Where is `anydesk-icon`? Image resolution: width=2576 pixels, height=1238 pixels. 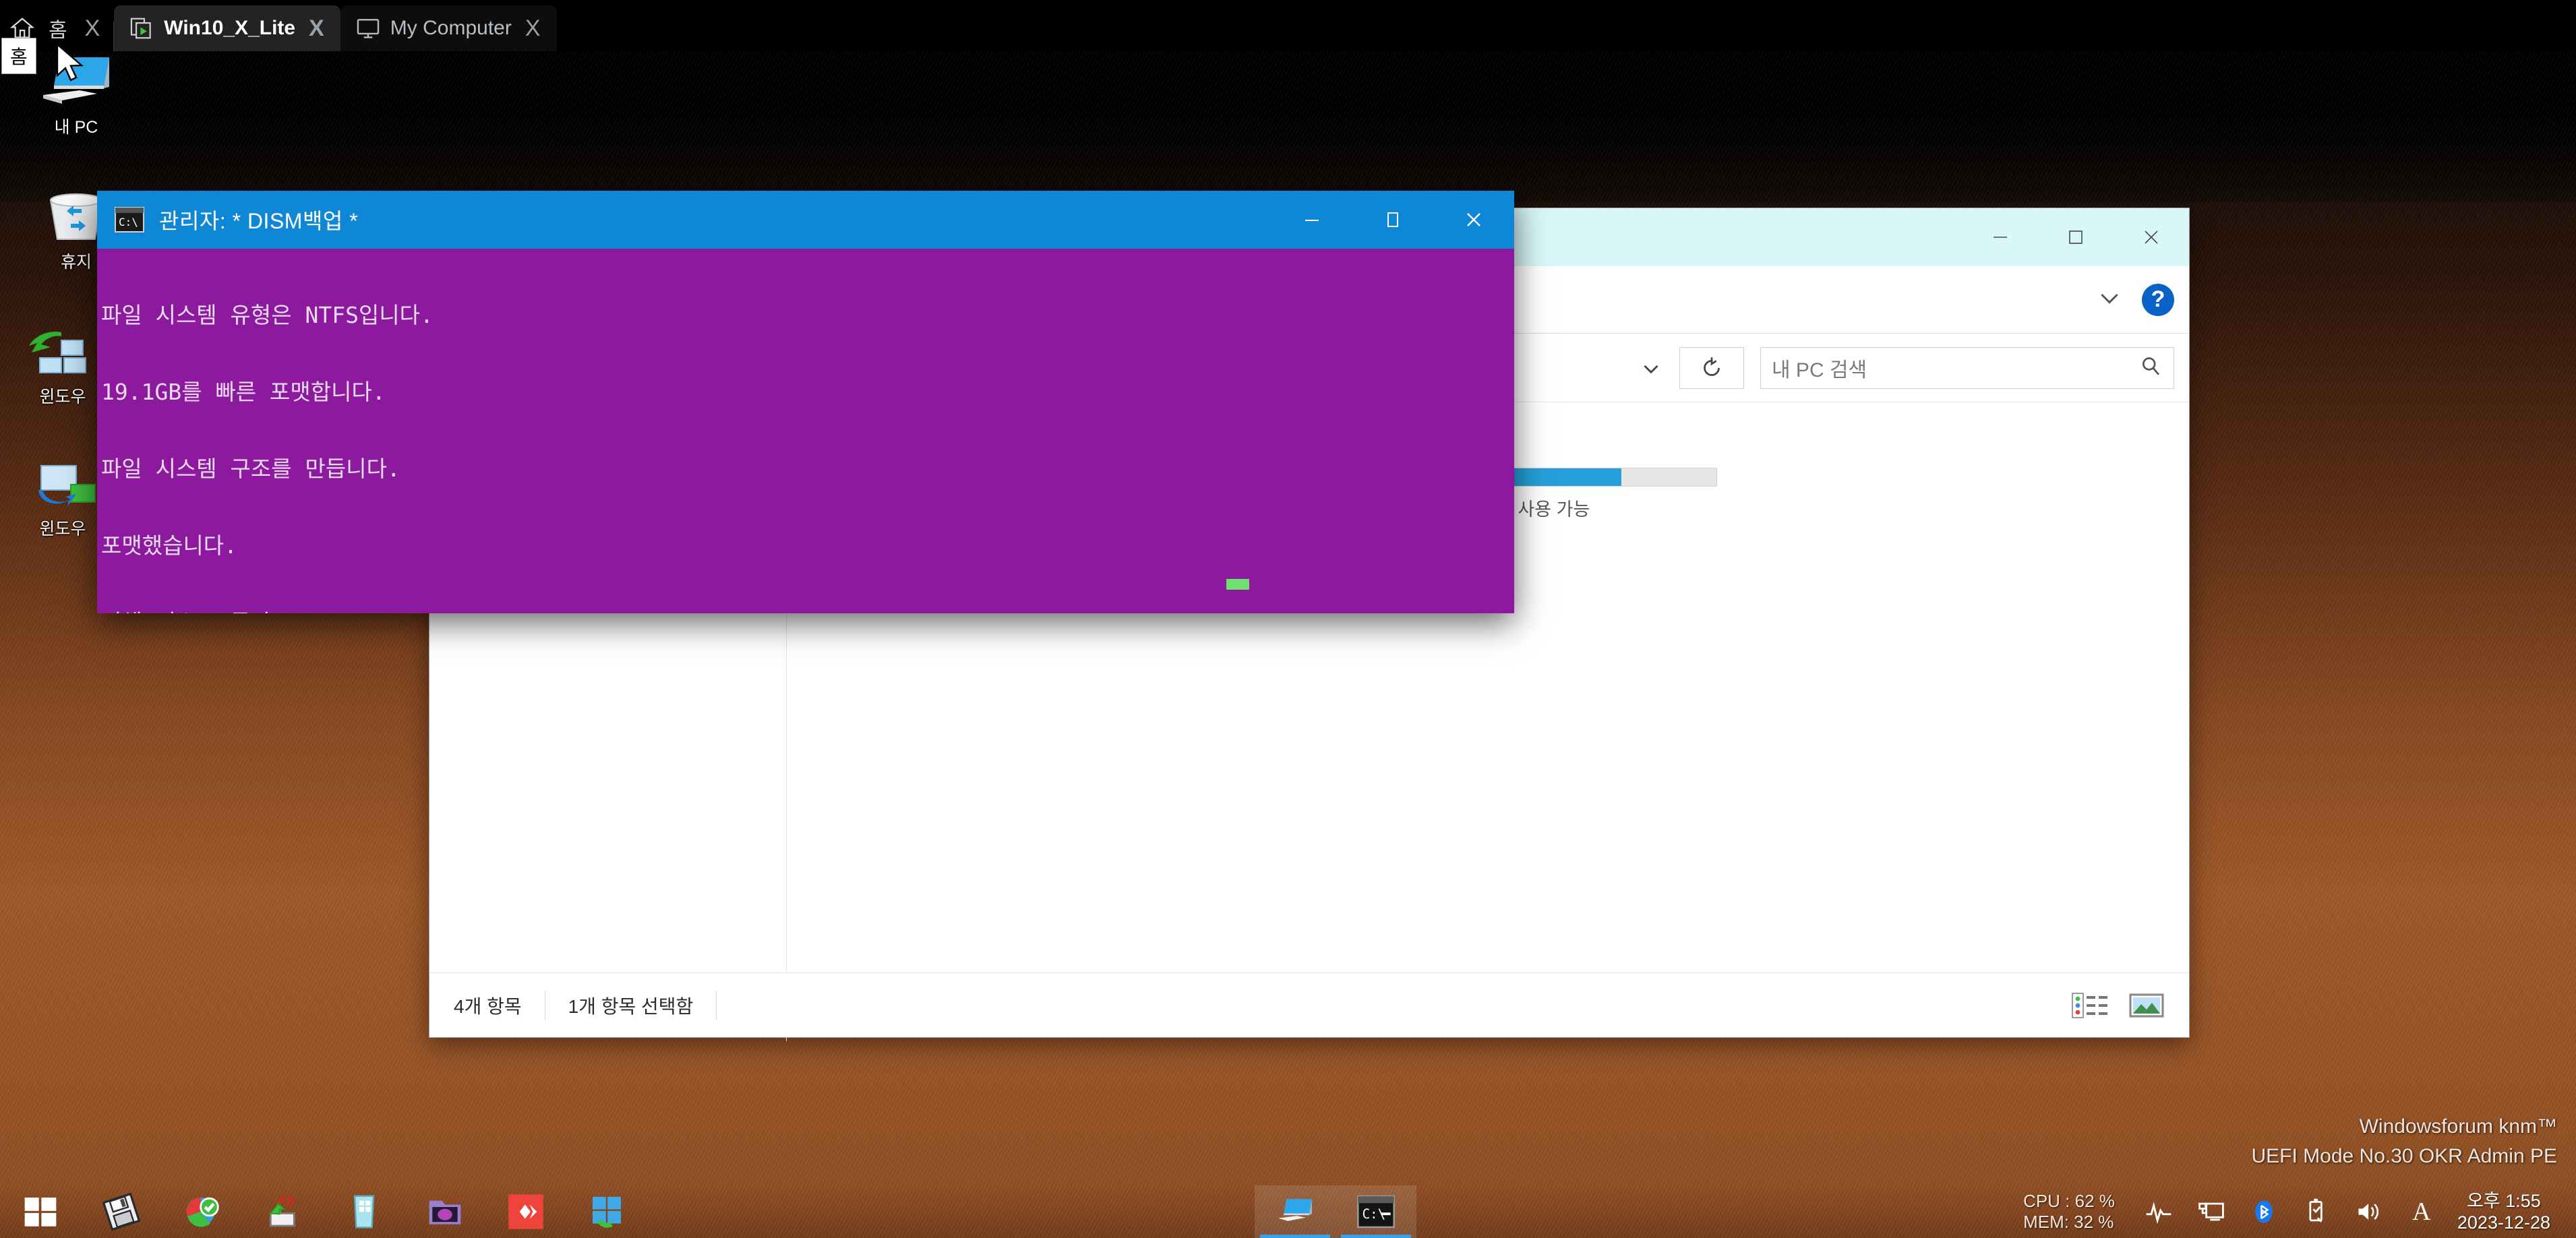
anydesk-icon is located at coordinates (525, 1211).